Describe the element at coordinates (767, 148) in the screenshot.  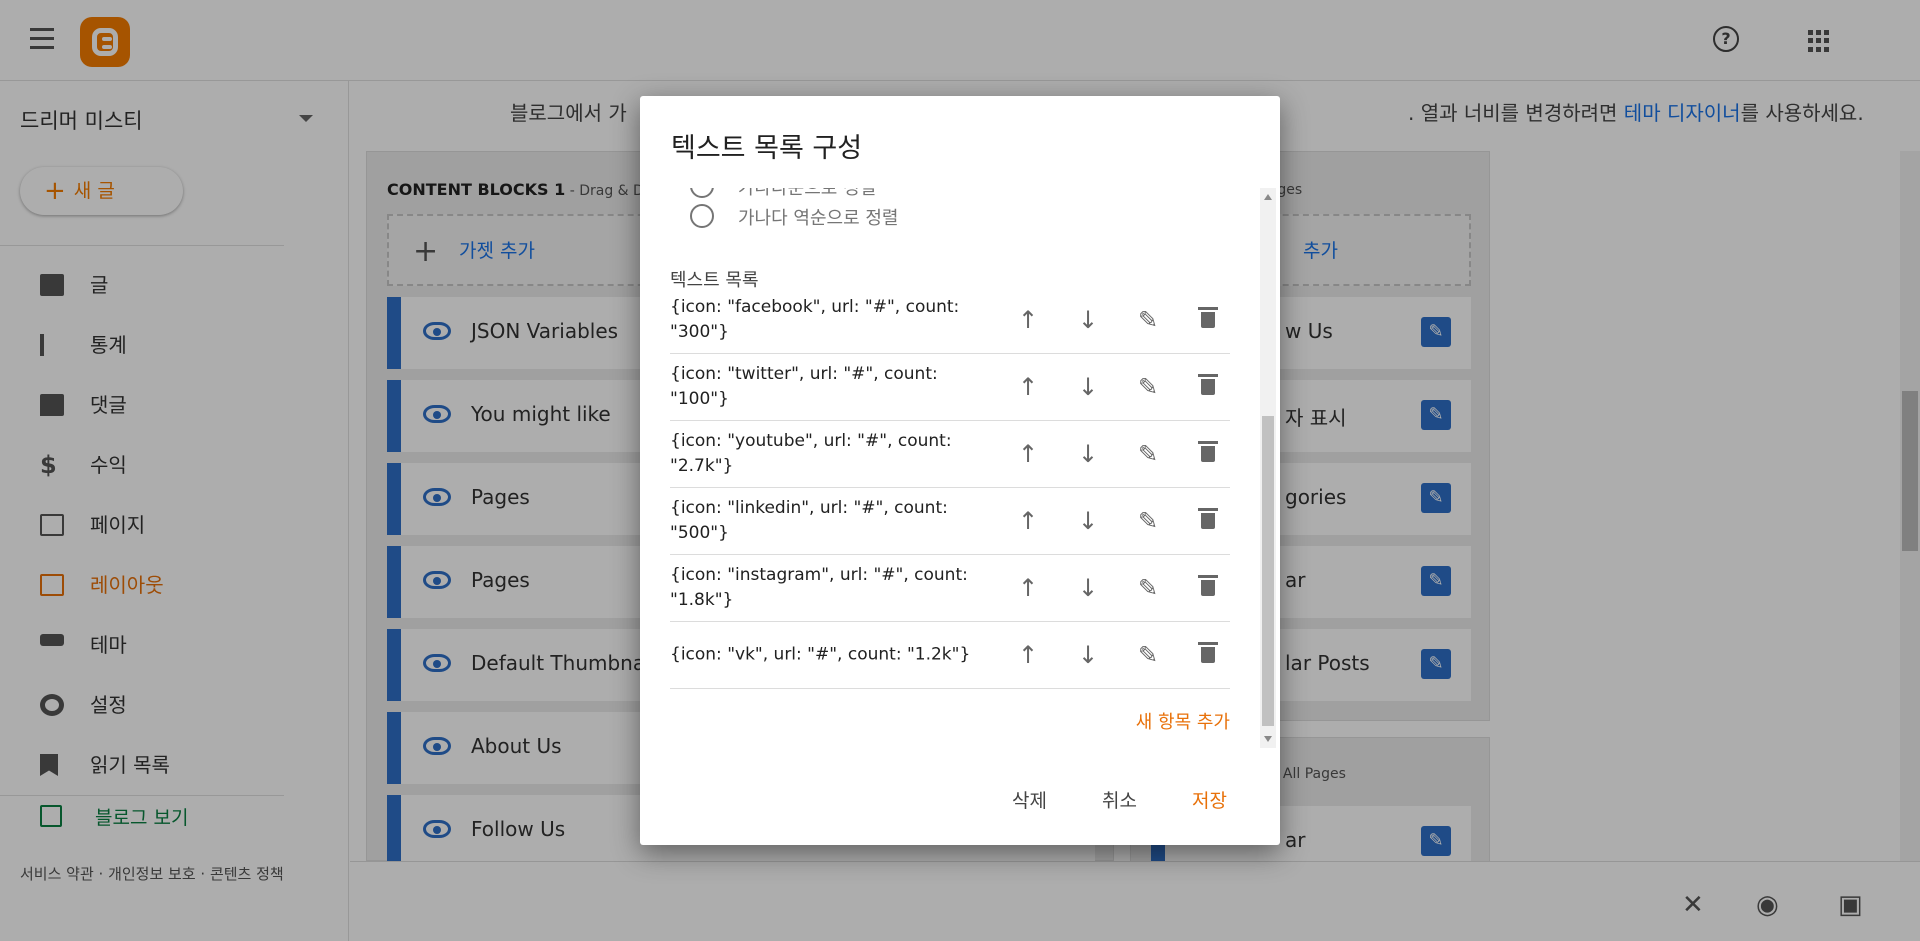
I see `dialog-title: 텍스트 목록 구성` at that location.